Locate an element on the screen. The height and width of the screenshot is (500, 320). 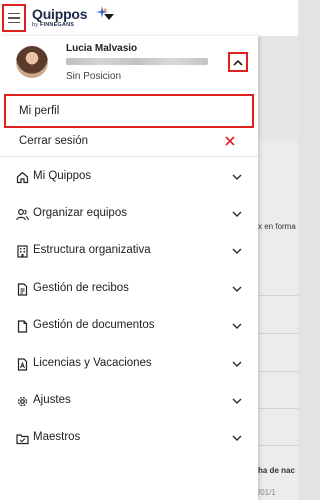
logo-main-text: Quippos is located at coordinates (60, 14).